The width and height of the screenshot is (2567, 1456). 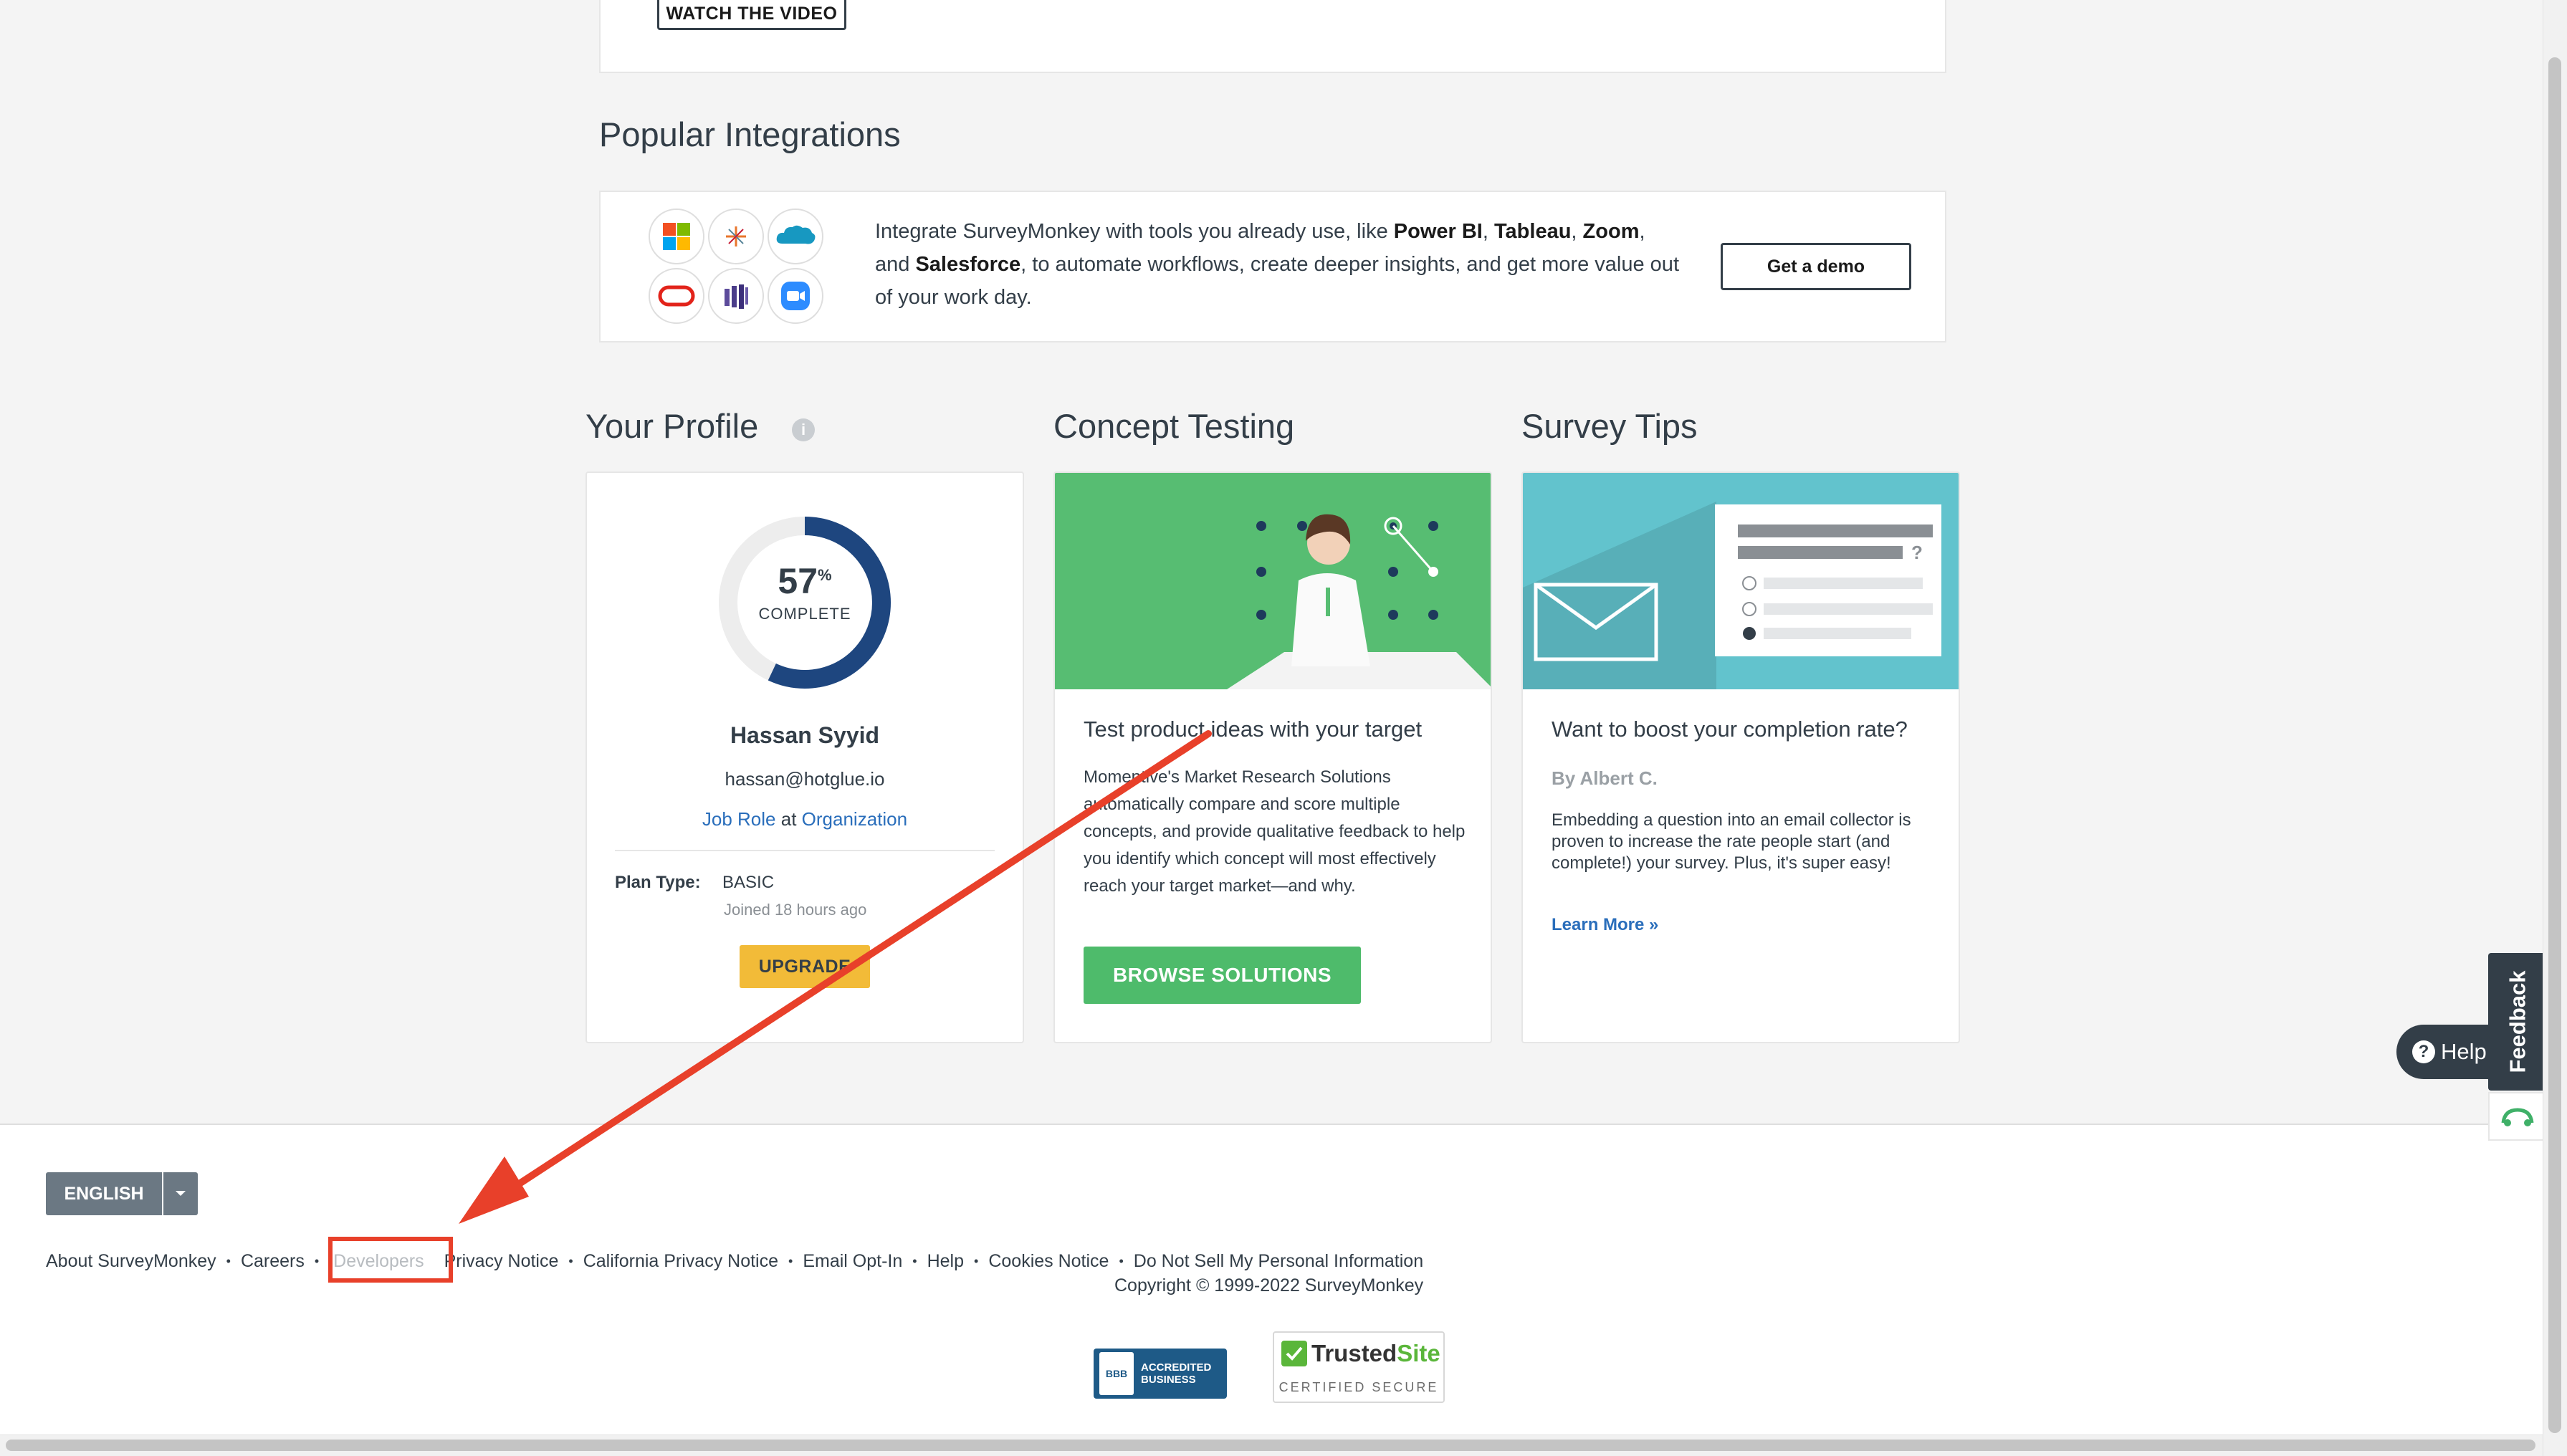 What do you see at coordinates (273, 1261) in the screenshot?
I see `footer-link-careers: Careers` at bounding box center [273, 1261].